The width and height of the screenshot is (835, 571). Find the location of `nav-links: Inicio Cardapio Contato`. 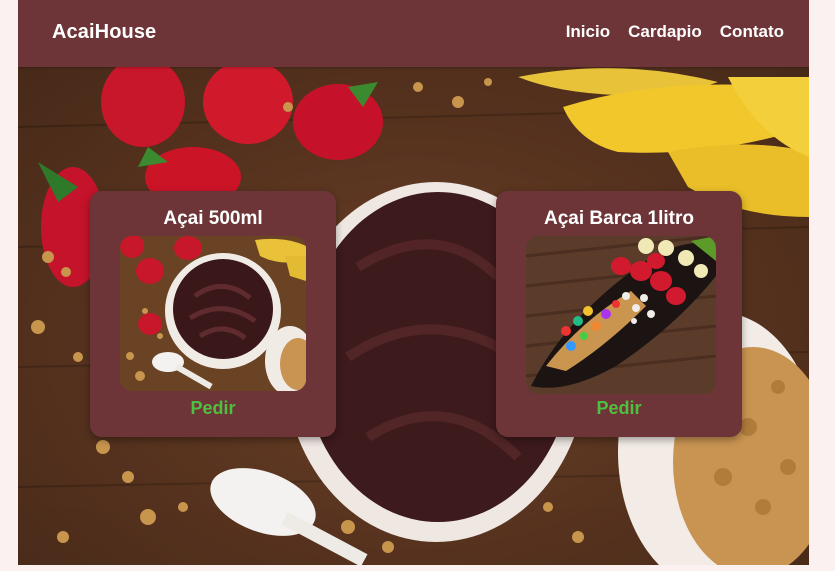

nav-links: Inicio Cardapio Contato is located at coordinates (675, 32).